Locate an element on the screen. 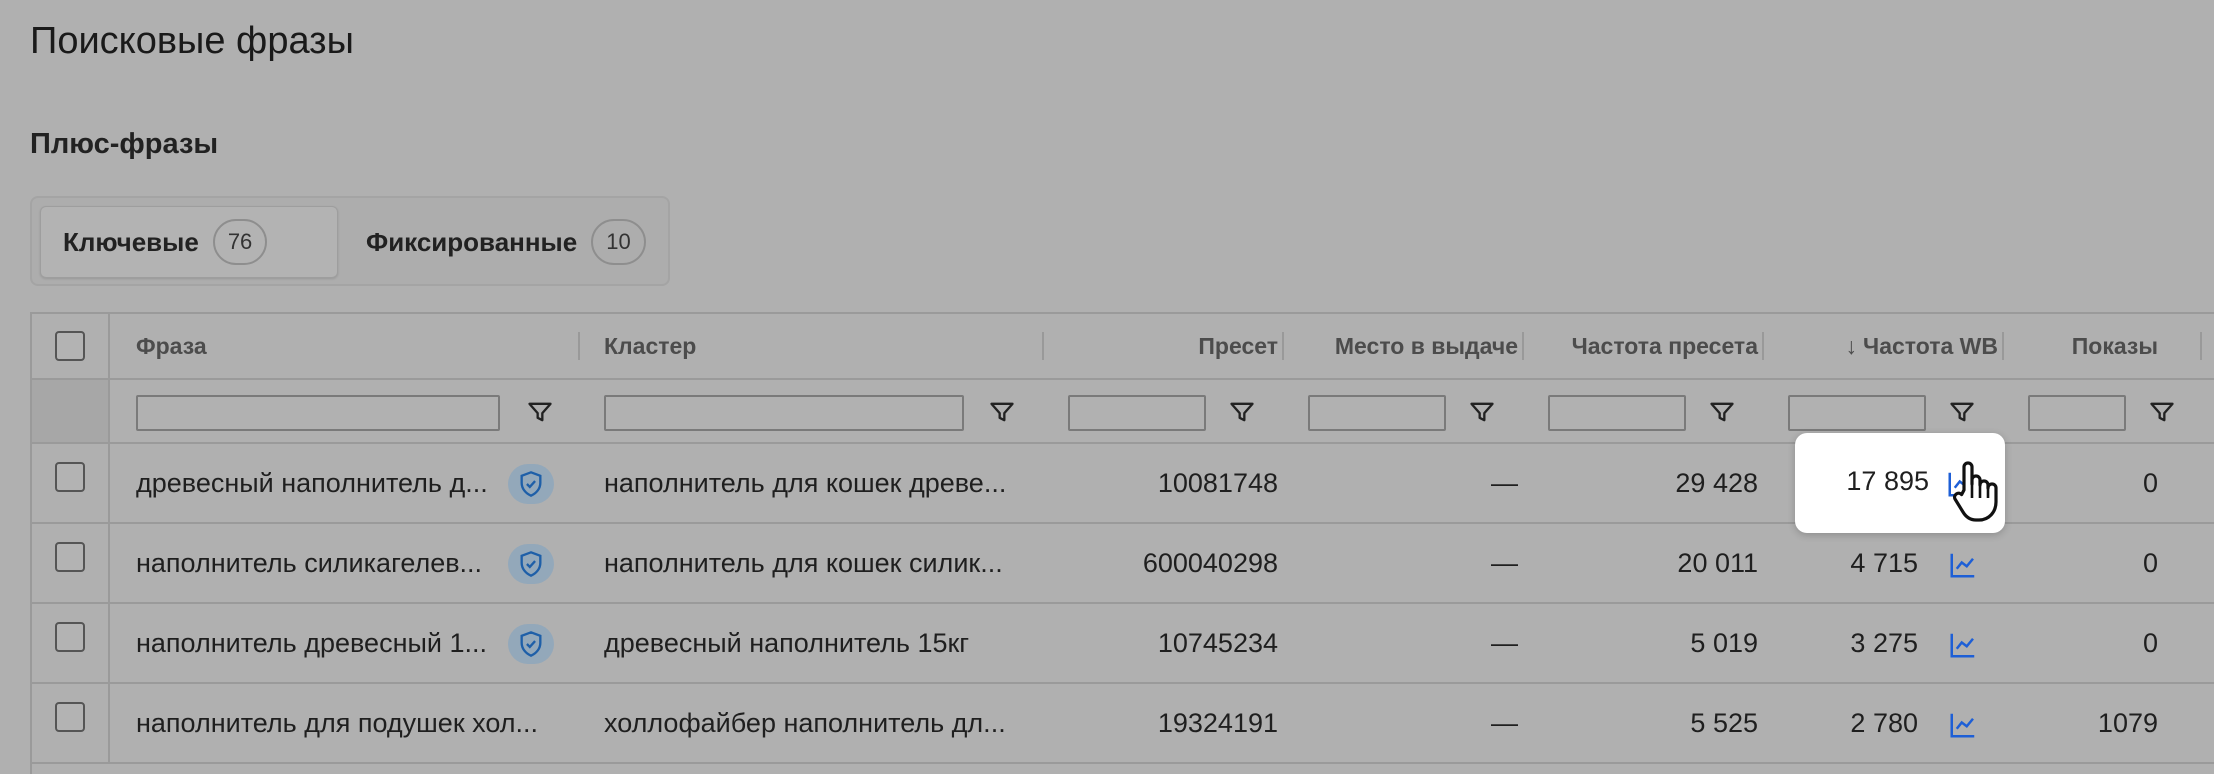  section-title: Плюс-фразы is located at coordinates (124, 144).